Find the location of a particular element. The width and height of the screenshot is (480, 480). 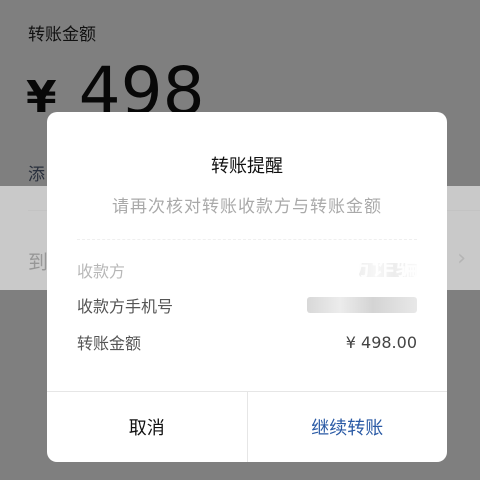

cancel-button: 取消 is located at coordinates (147, 427).